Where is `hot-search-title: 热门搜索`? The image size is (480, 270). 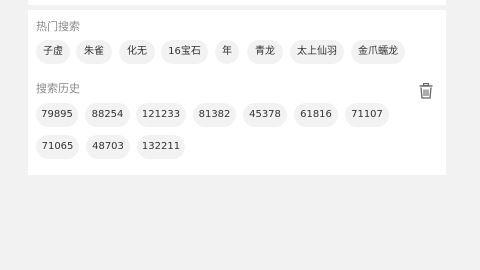 hot-search-title: 热门搜索 is located at coordinates (58, 26).